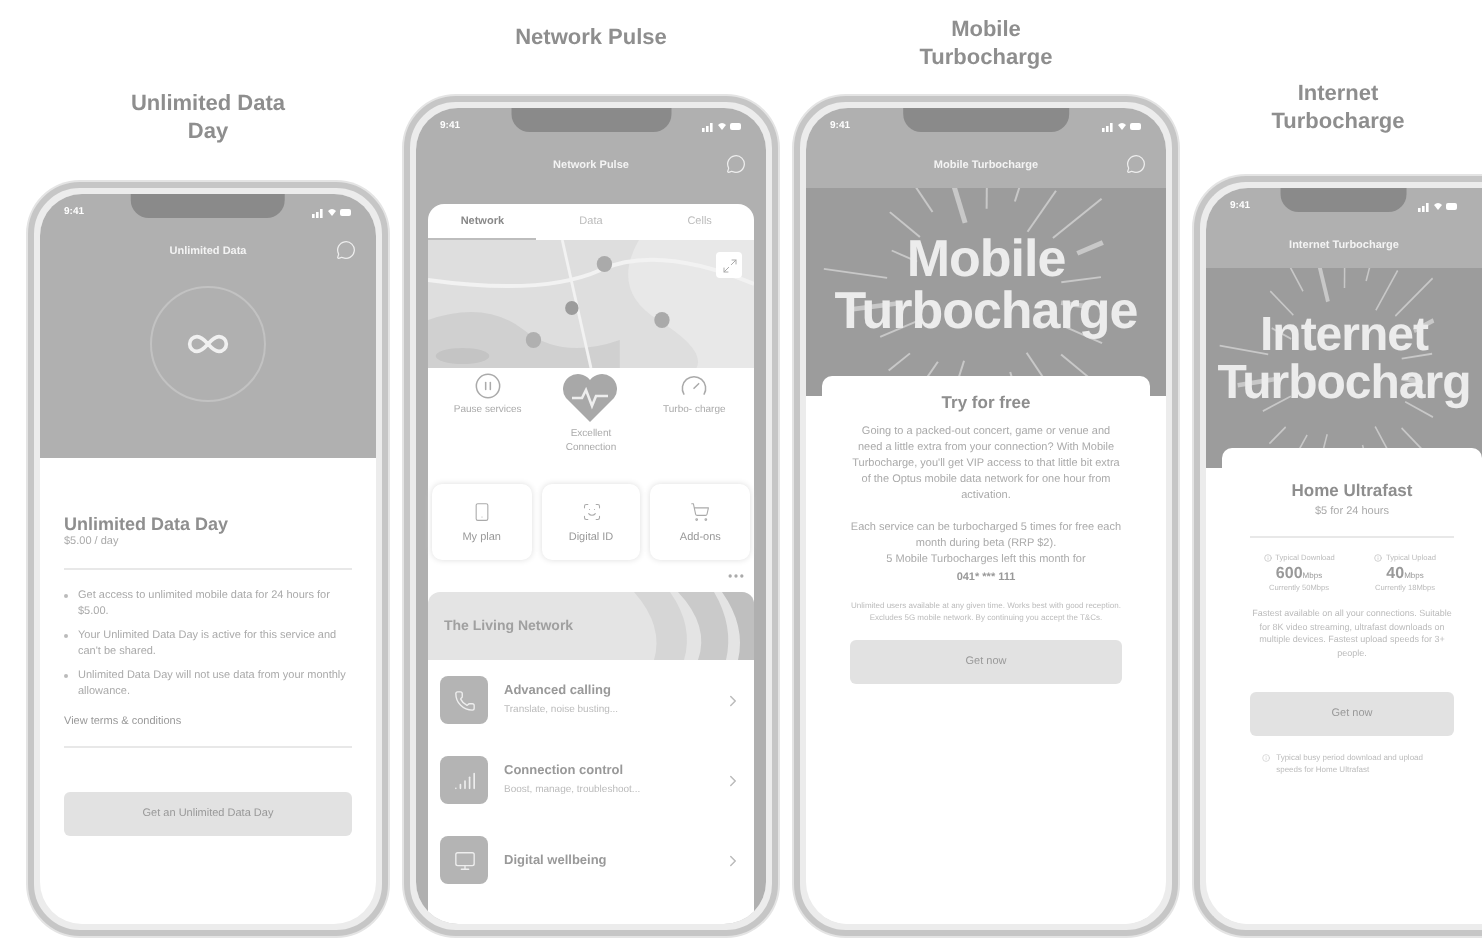  Describe the element at coordinates (487, 386) in the screenshot. I see `pause-icon` at that location.